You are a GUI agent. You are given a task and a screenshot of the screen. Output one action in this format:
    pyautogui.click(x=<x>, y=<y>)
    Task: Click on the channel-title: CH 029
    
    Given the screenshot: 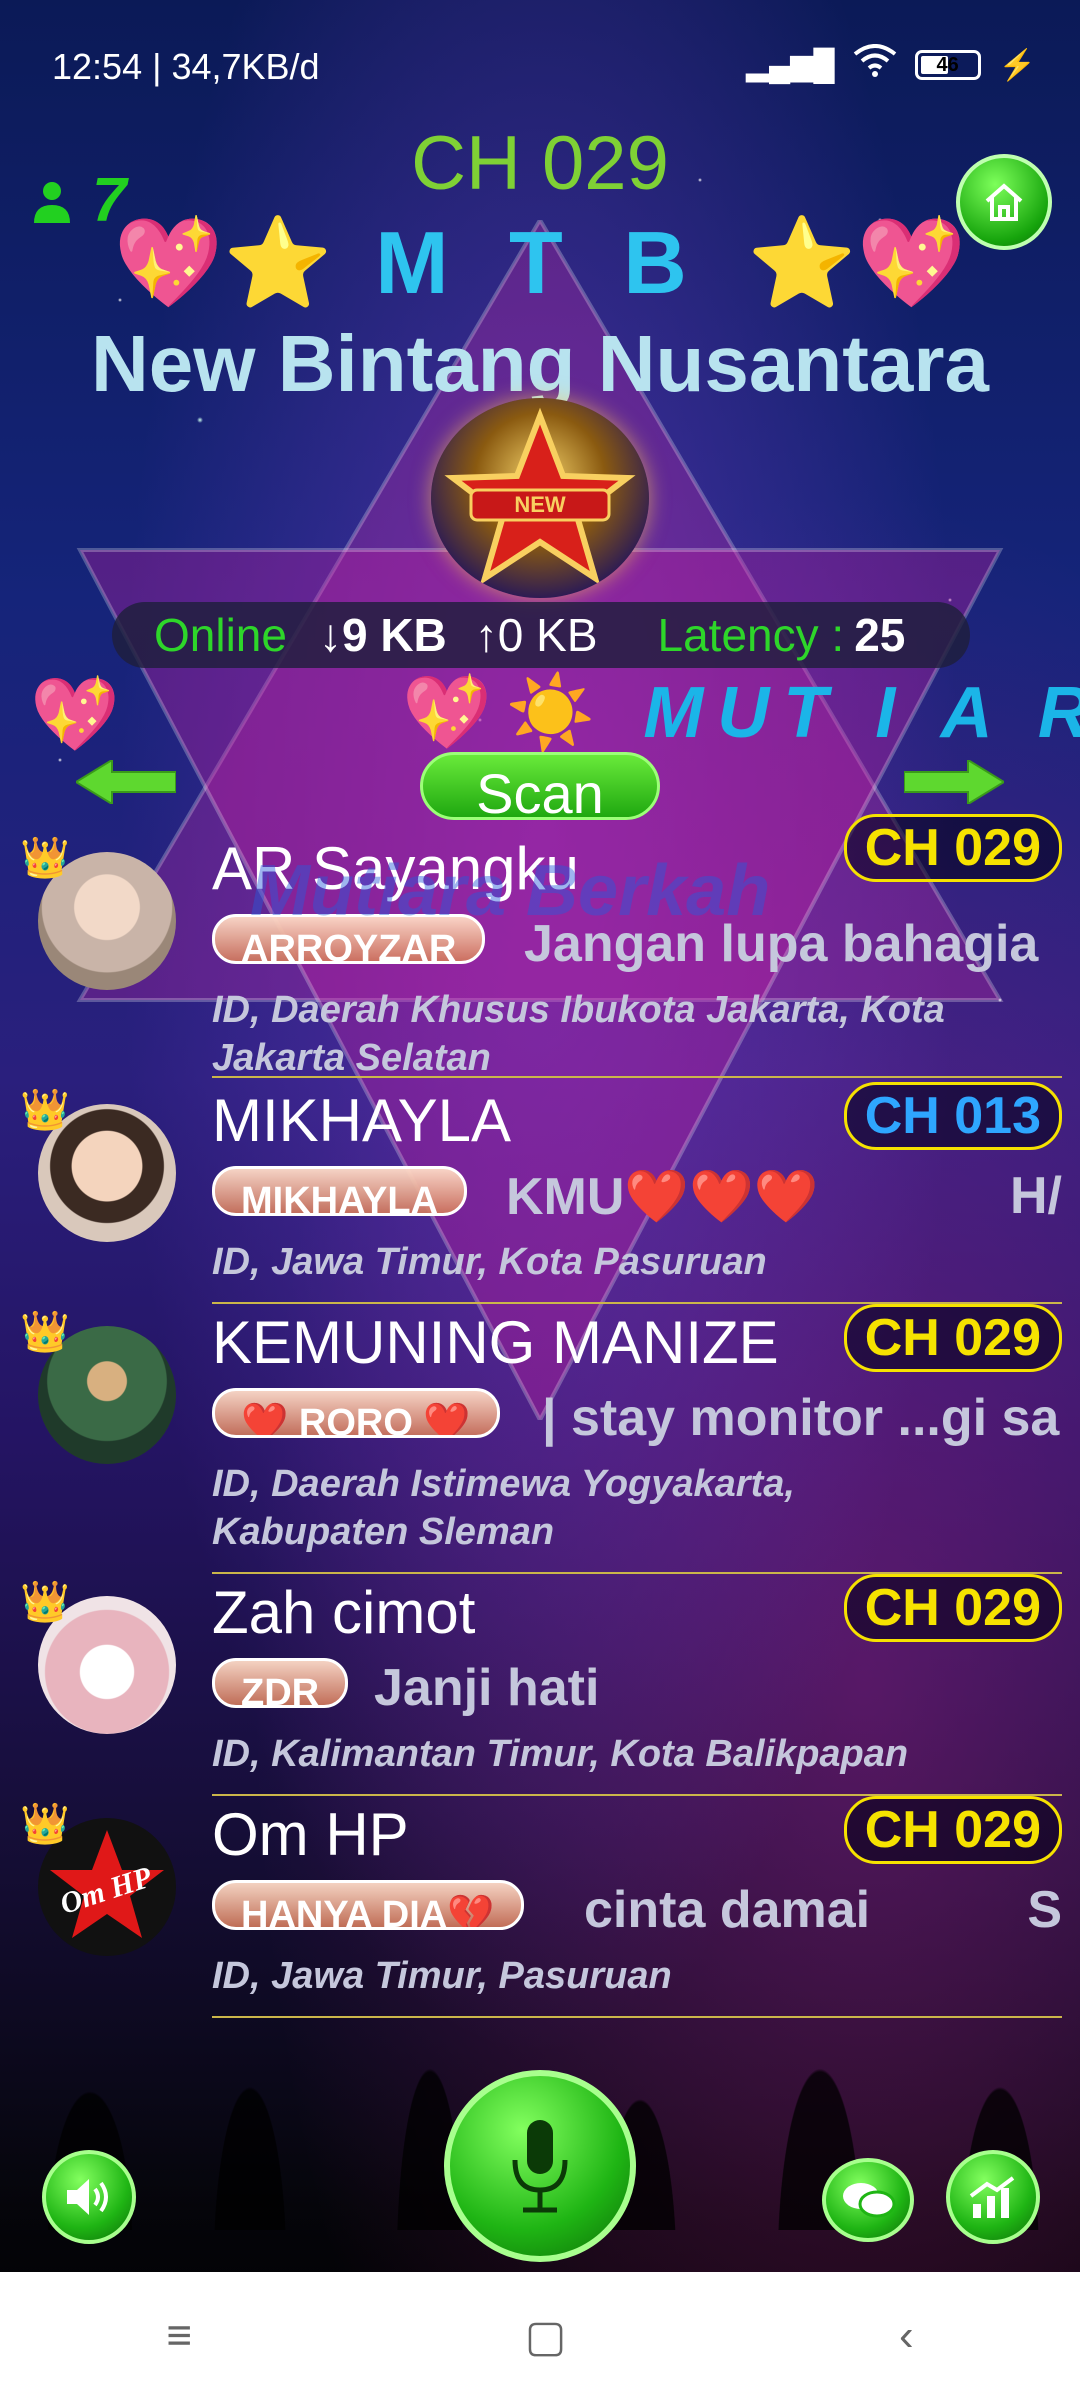 What is the action you would take?
    pyautogui.click(x=540, y=163)
    